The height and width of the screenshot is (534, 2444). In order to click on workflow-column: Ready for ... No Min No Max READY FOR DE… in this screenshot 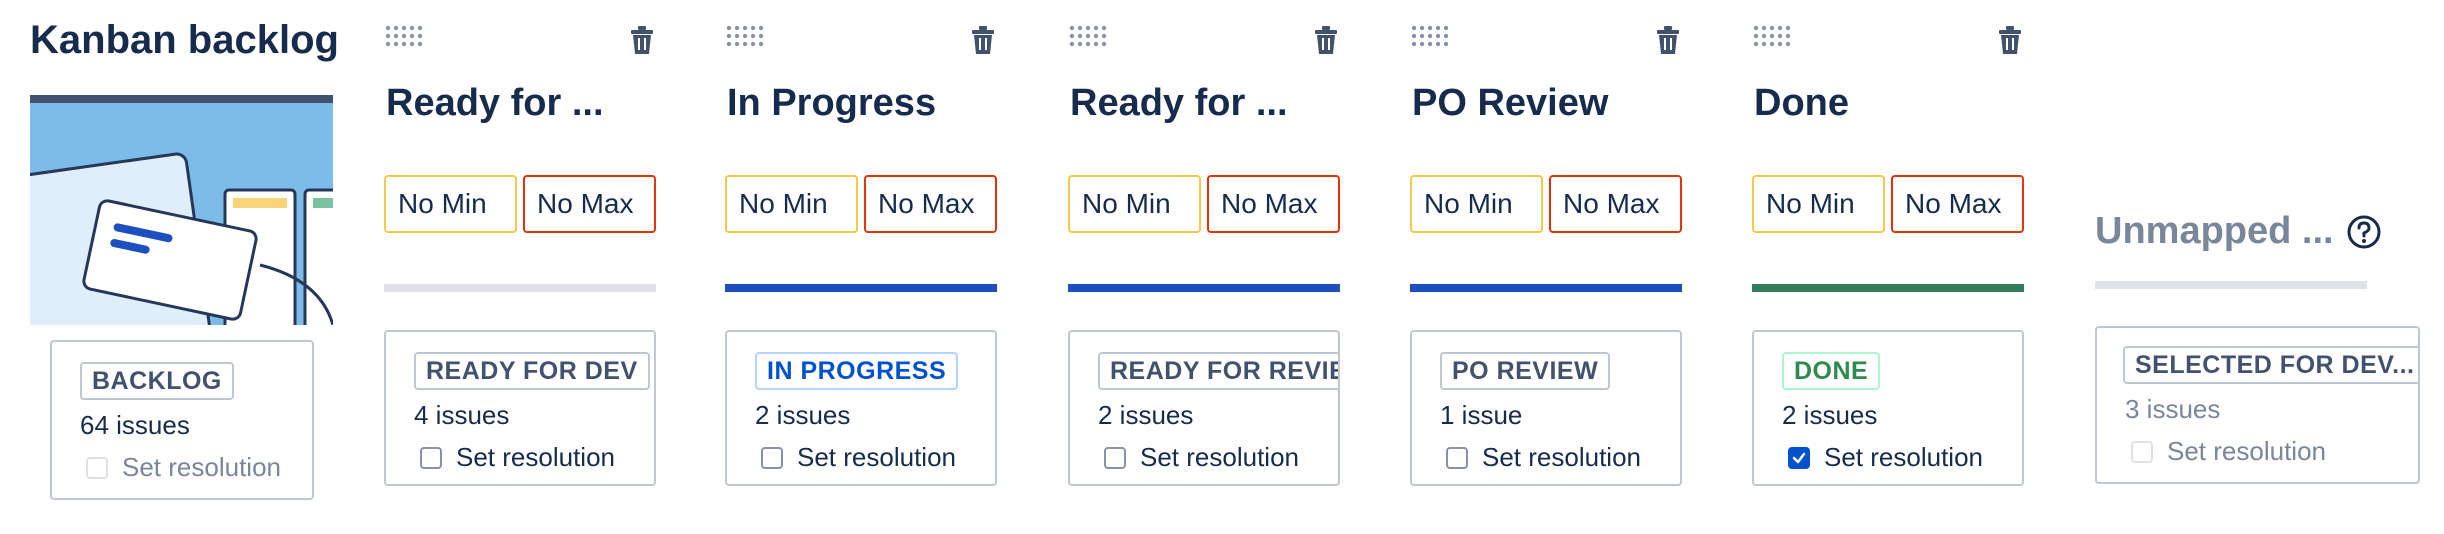, I will do `click(520, 267)`.